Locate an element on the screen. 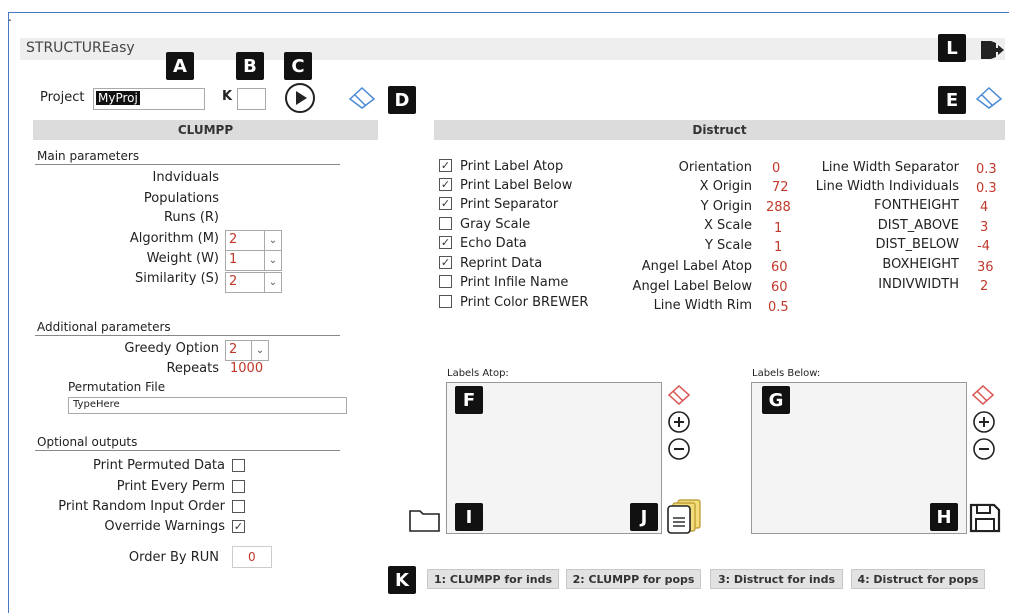  print-every-perm-checkbox is located at coordinates (238, 486).